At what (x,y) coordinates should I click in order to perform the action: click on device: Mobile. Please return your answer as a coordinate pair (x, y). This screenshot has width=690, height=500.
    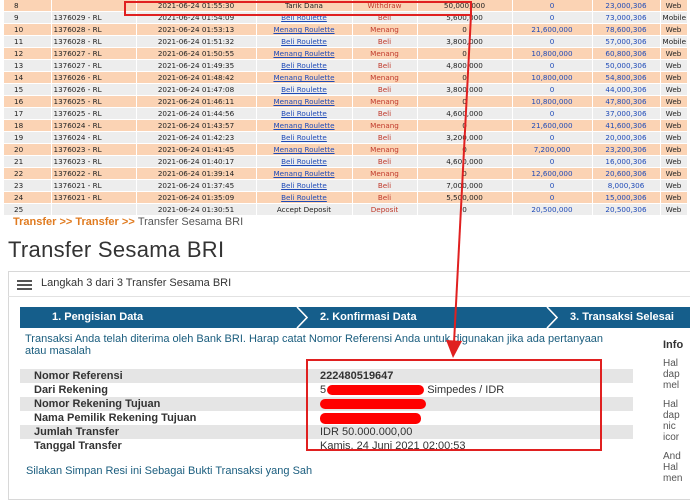
    Looking at the image, I should click on (674, 18).